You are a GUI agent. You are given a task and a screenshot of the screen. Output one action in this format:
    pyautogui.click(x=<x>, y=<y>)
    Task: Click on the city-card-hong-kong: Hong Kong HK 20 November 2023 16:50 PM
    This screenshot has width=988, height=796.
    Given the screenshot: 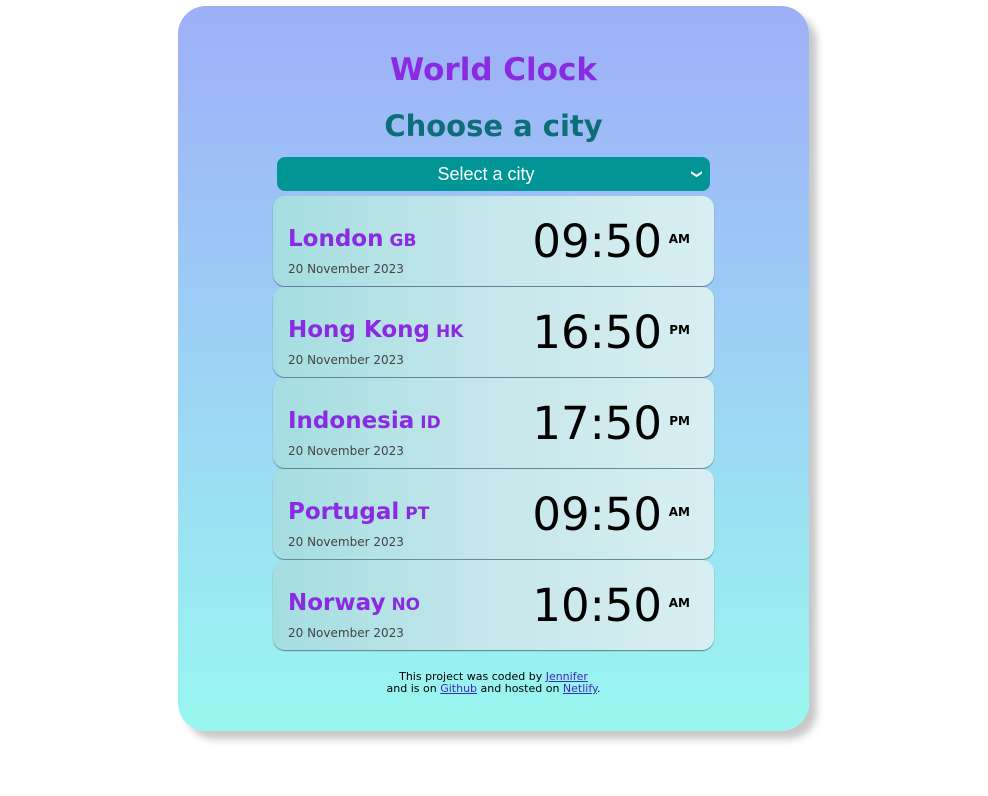 What is the action you would take?
    pyautogui.click(x=493, y=332)
    